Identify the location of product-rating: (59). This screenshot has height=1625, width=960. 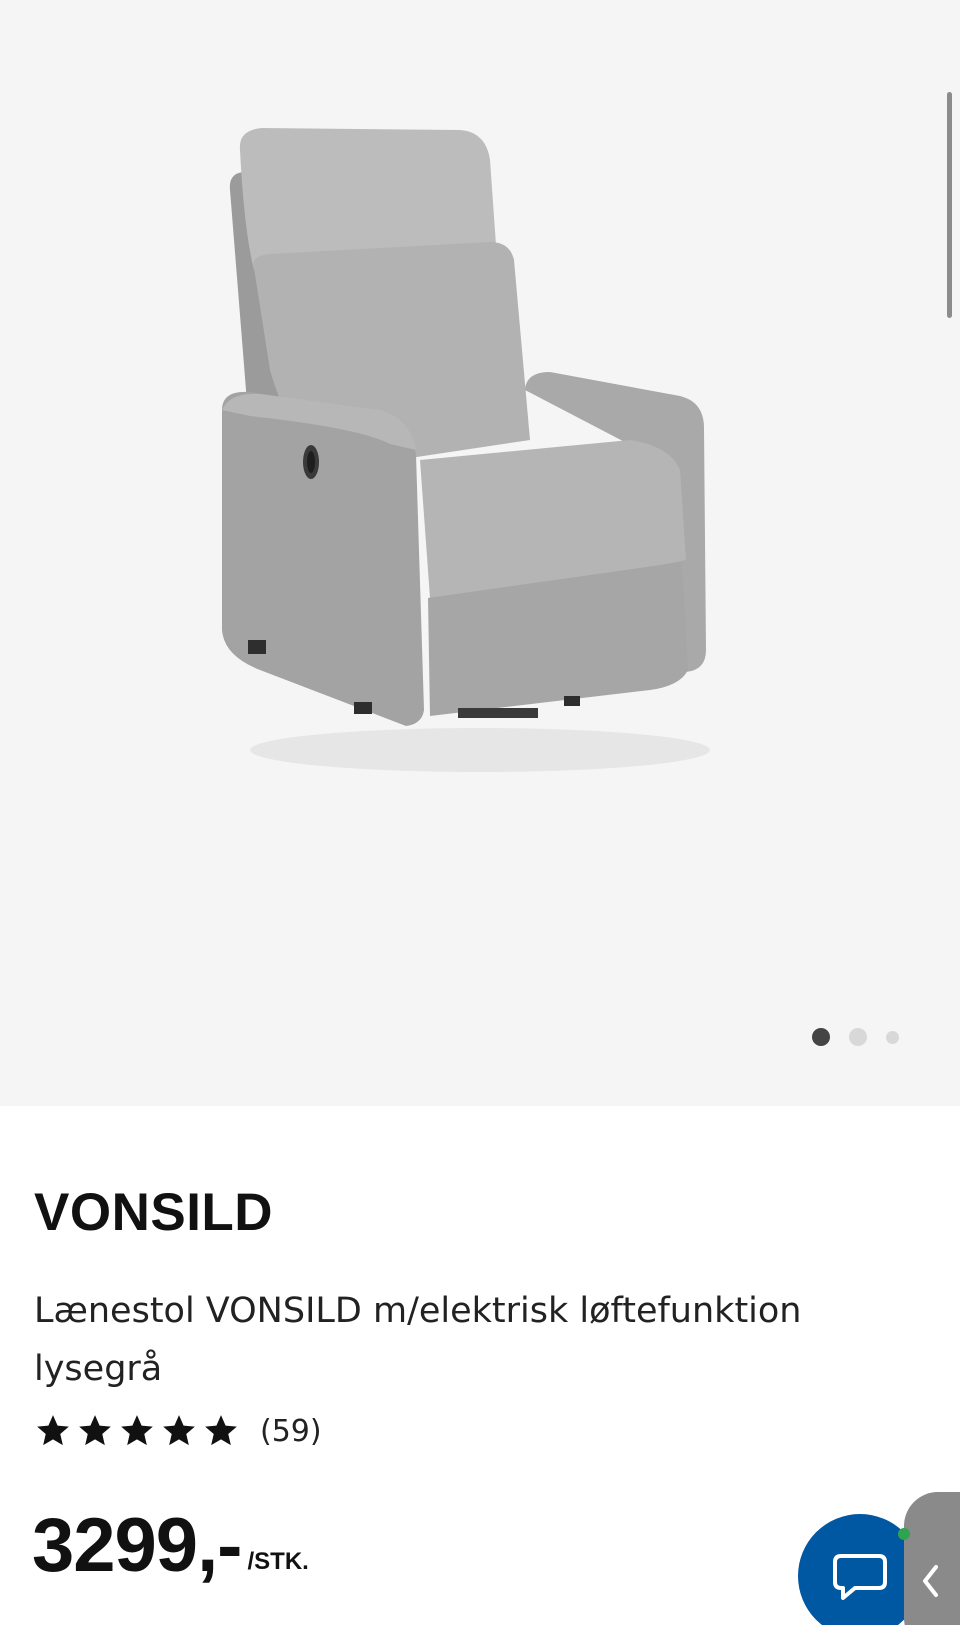
(178, 1431).